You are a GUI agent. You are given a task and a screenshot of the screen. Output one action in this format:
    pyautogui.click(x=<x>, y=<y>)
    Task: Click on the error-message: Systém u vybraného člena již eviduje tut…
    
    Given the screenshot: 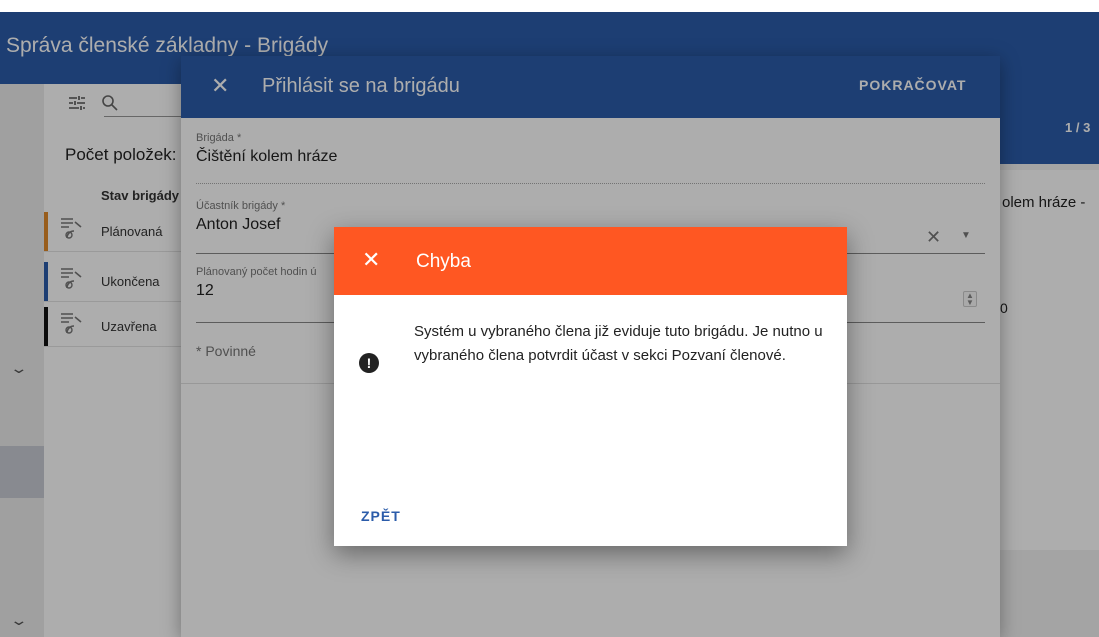 What is the action you would take?
    pyautogui.click(x=618, y=343)
    